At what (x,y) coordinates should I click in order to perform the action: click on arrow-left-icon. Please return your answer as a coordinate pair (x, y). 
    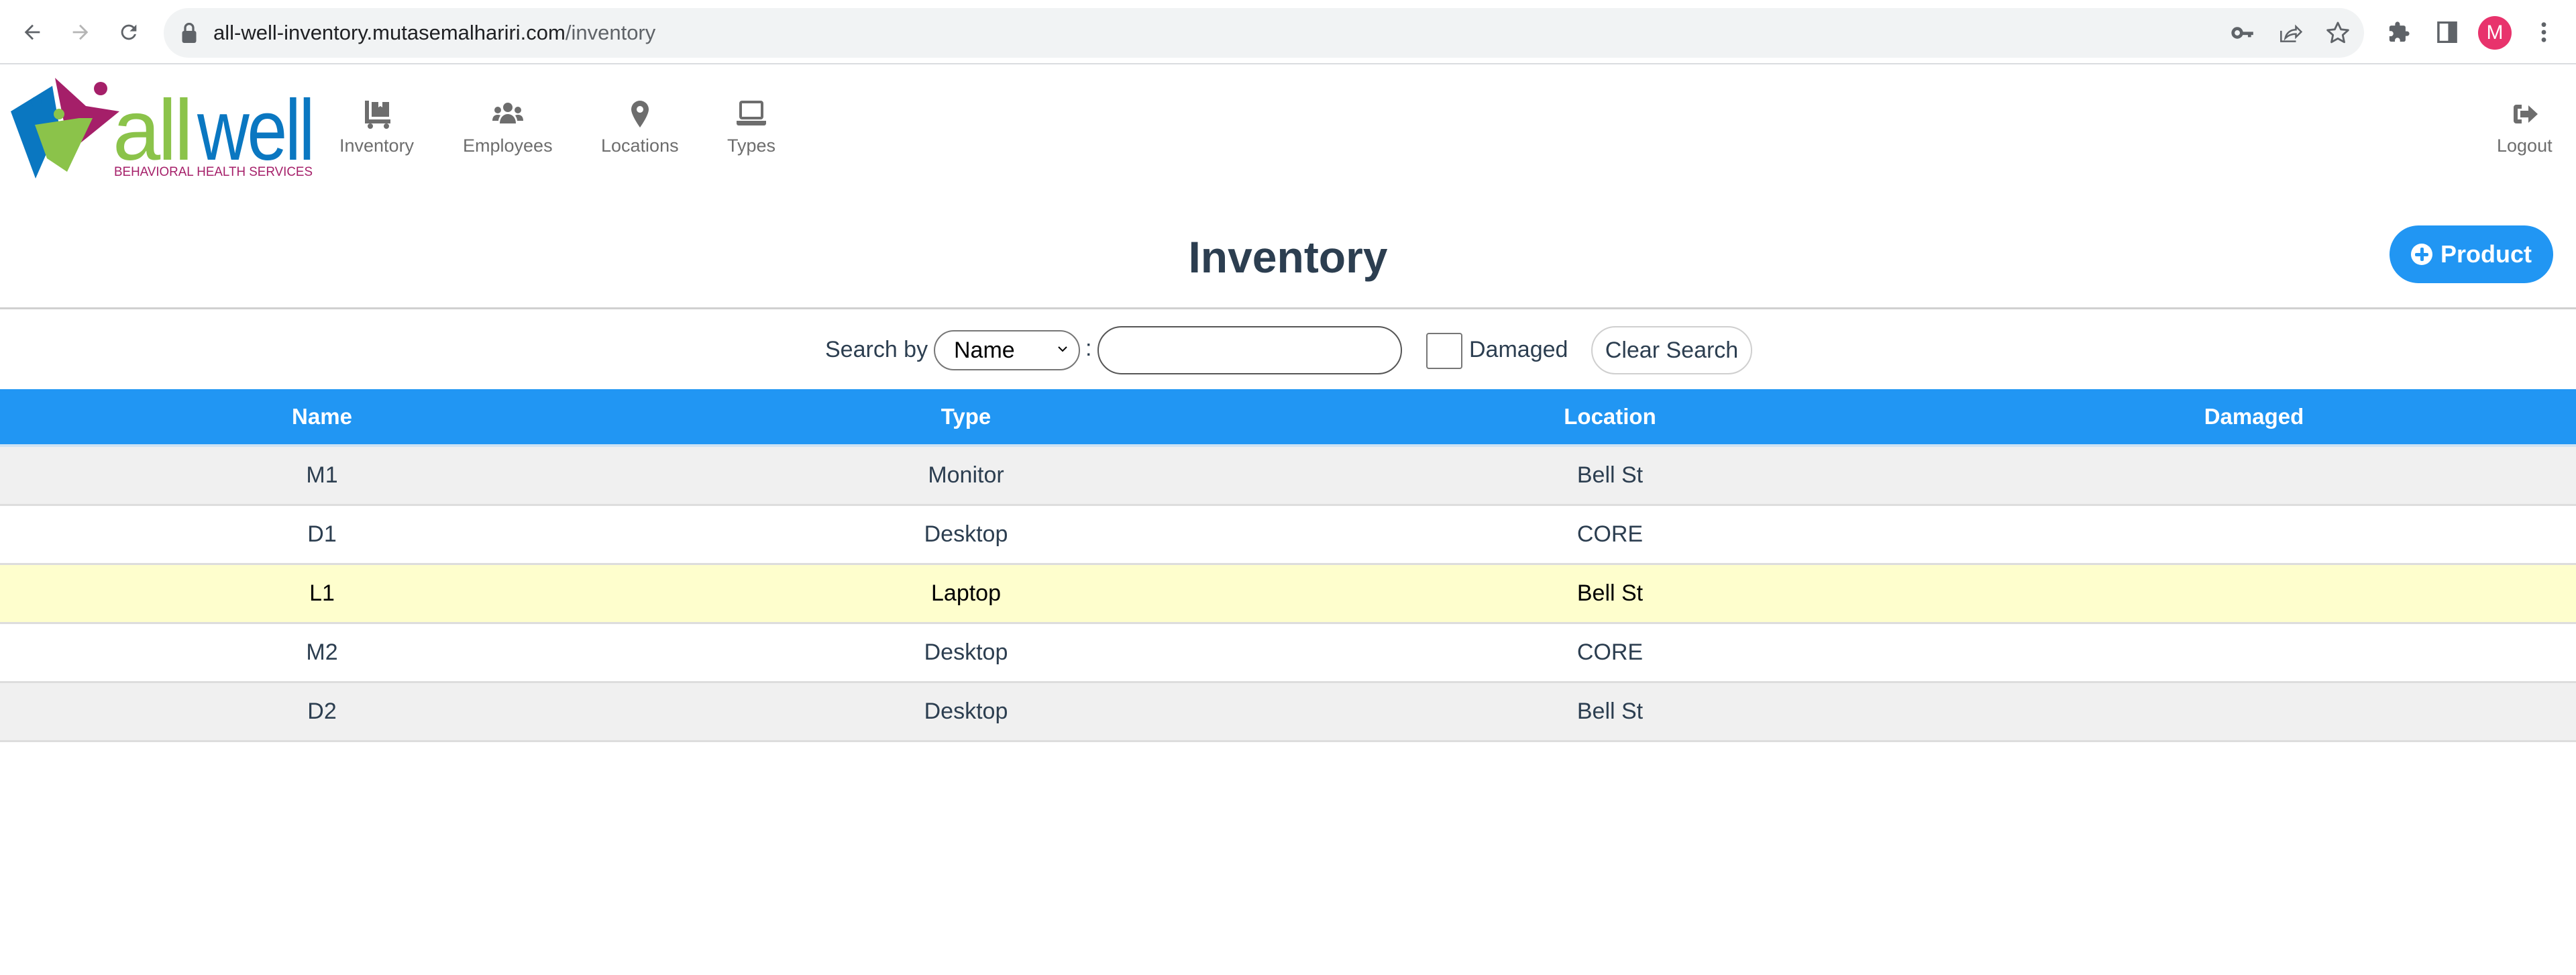
    Looking at the image, I should click on (32, 32).